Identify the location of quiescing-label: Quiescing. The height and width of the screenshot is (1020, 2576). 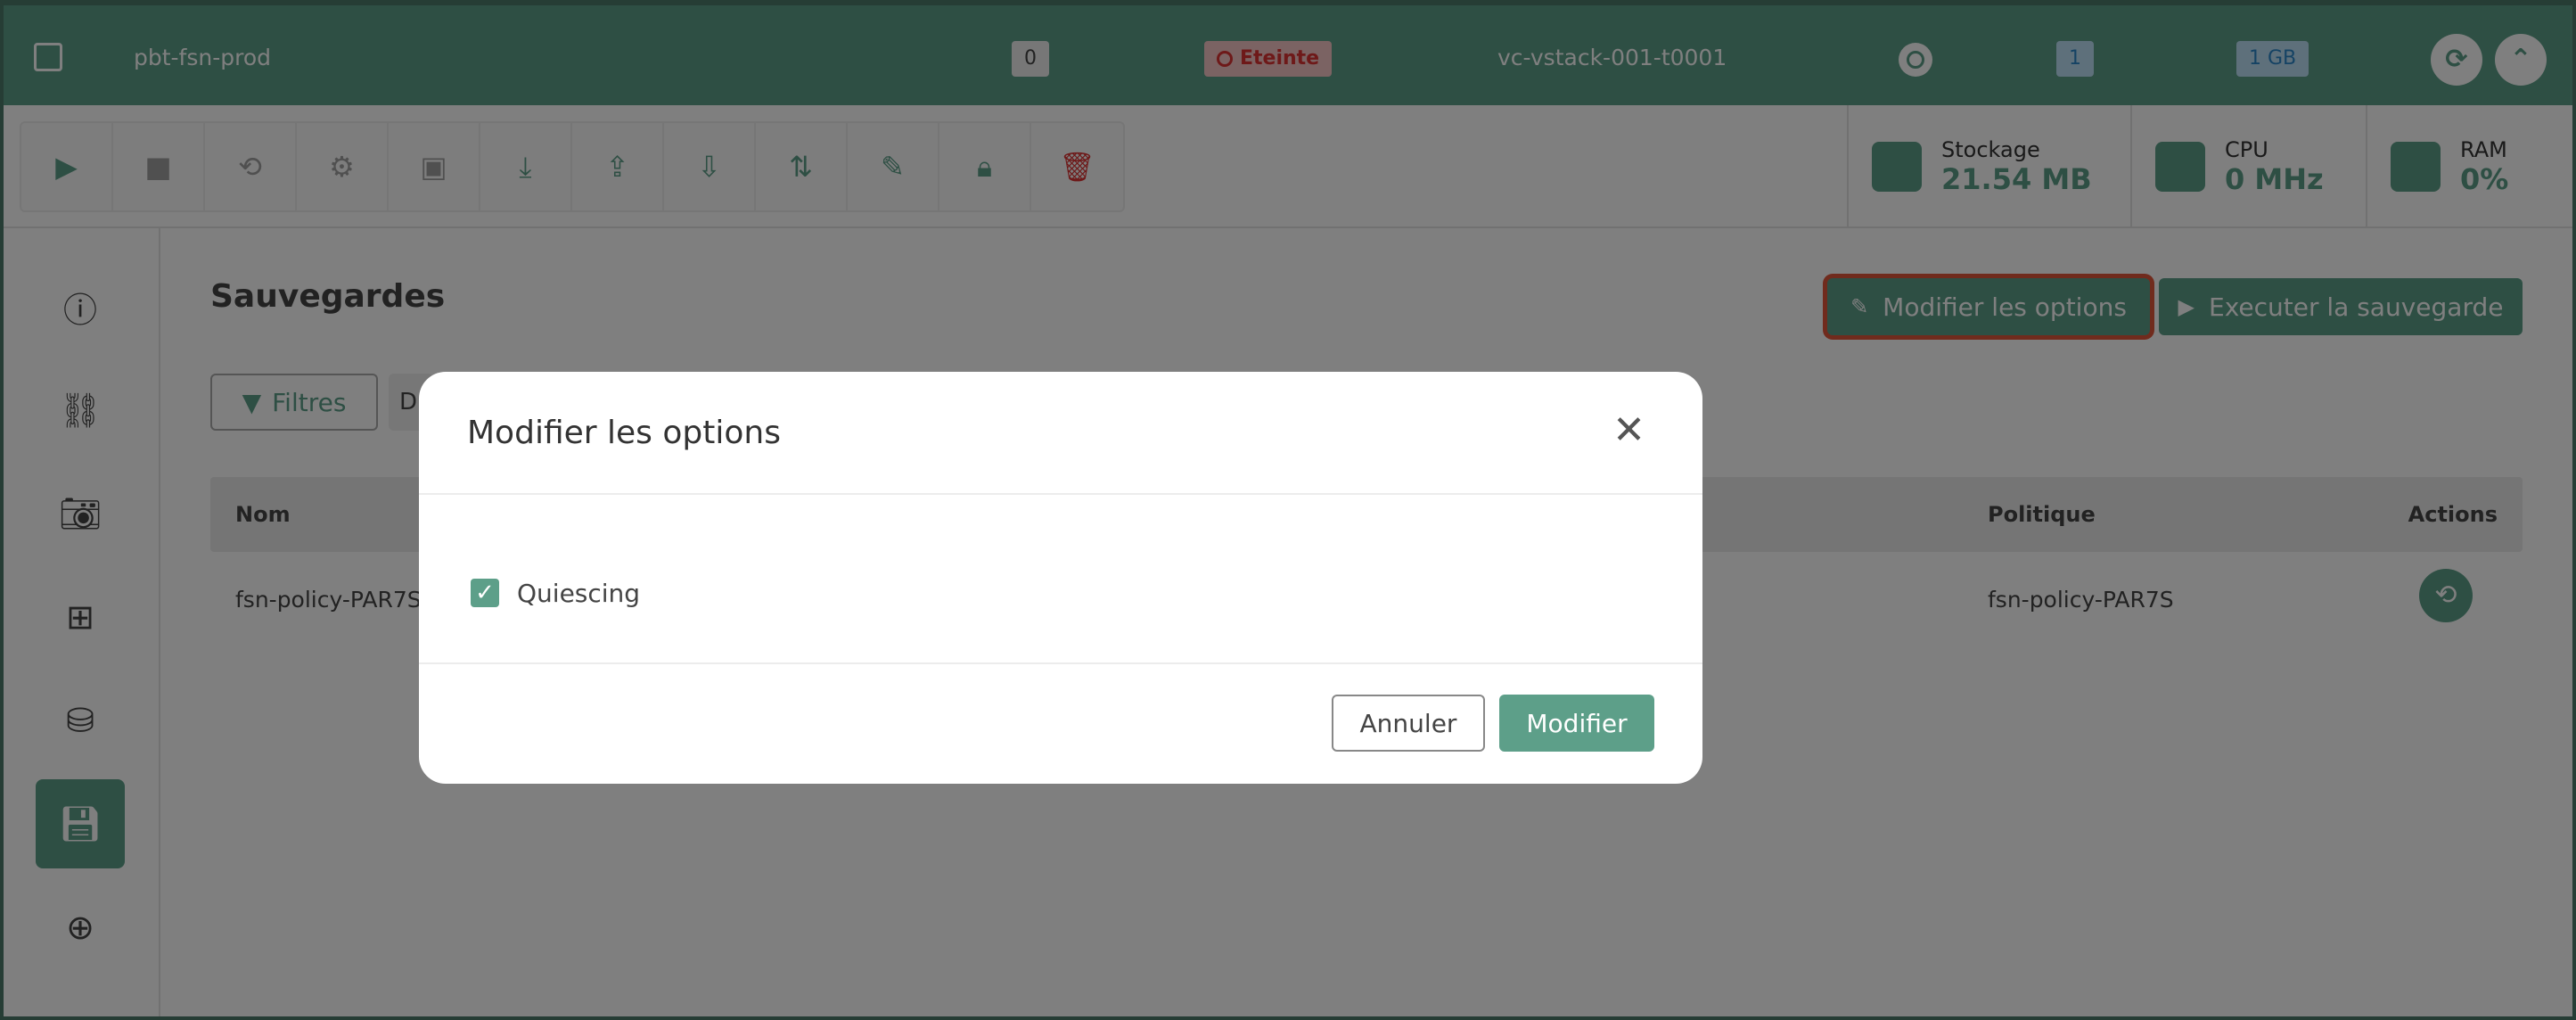
(579, 593).